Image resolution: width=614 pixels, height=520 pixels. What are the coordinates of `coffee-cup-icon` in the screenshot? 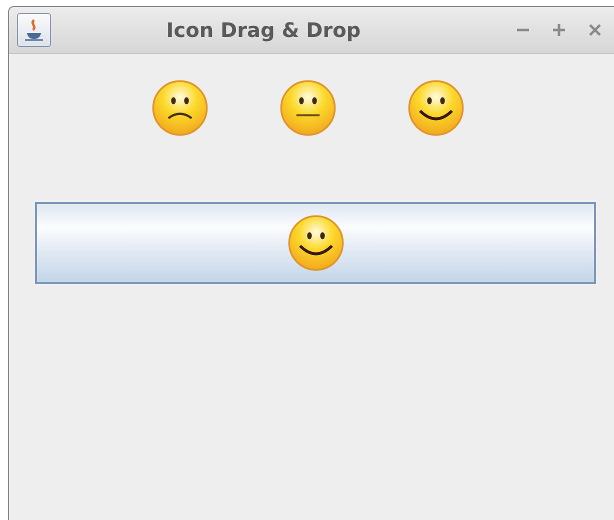 It's located at (34, 30).